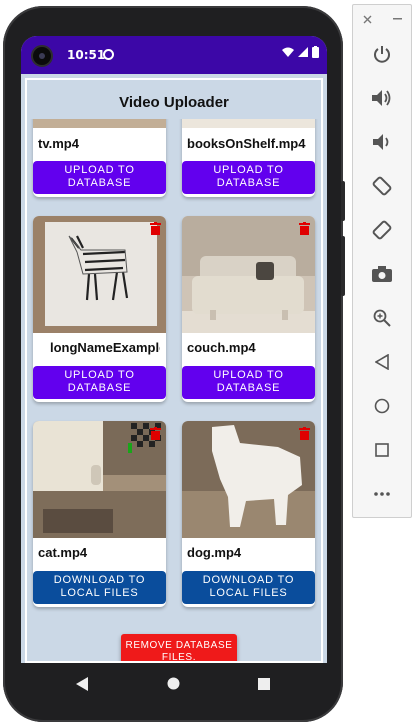 The width and height of the screenshot is (415, 725). What do you see at coordinates (303, 52) in the screenshot?
I see `signal-icon` at bounding box center [303, 52].